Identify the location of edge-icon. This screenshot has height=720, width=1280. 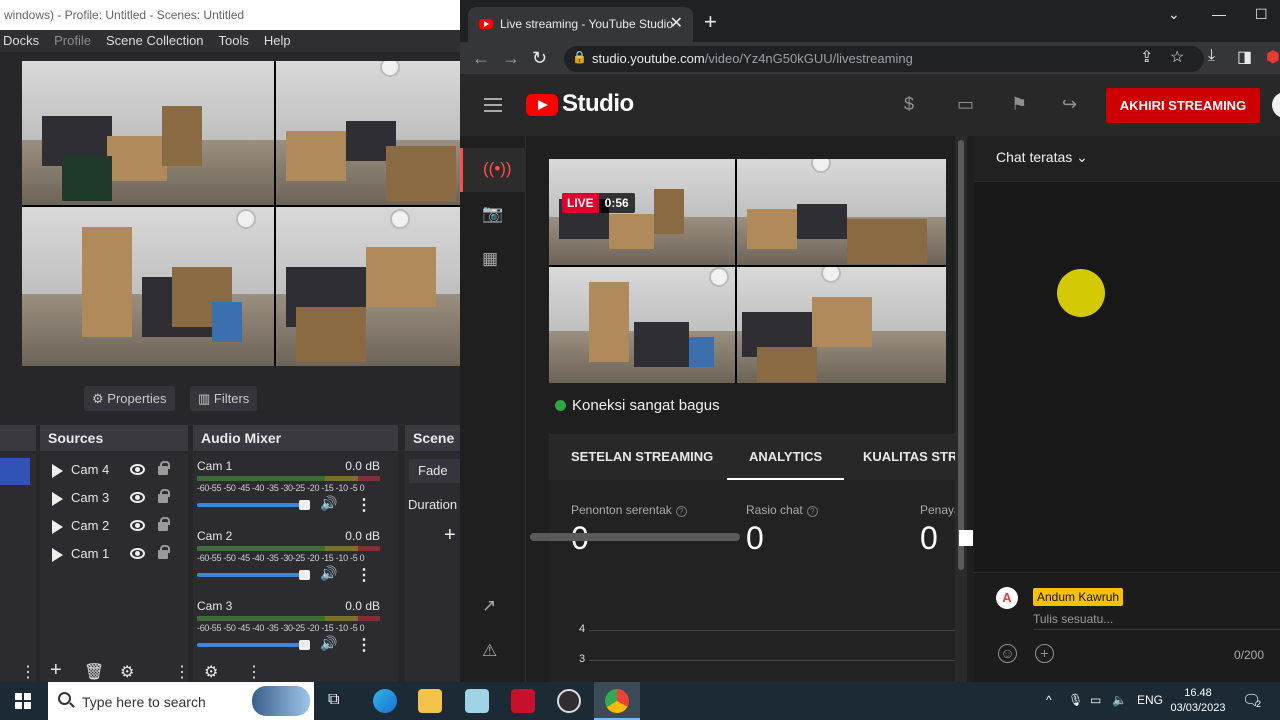
(385, 701).